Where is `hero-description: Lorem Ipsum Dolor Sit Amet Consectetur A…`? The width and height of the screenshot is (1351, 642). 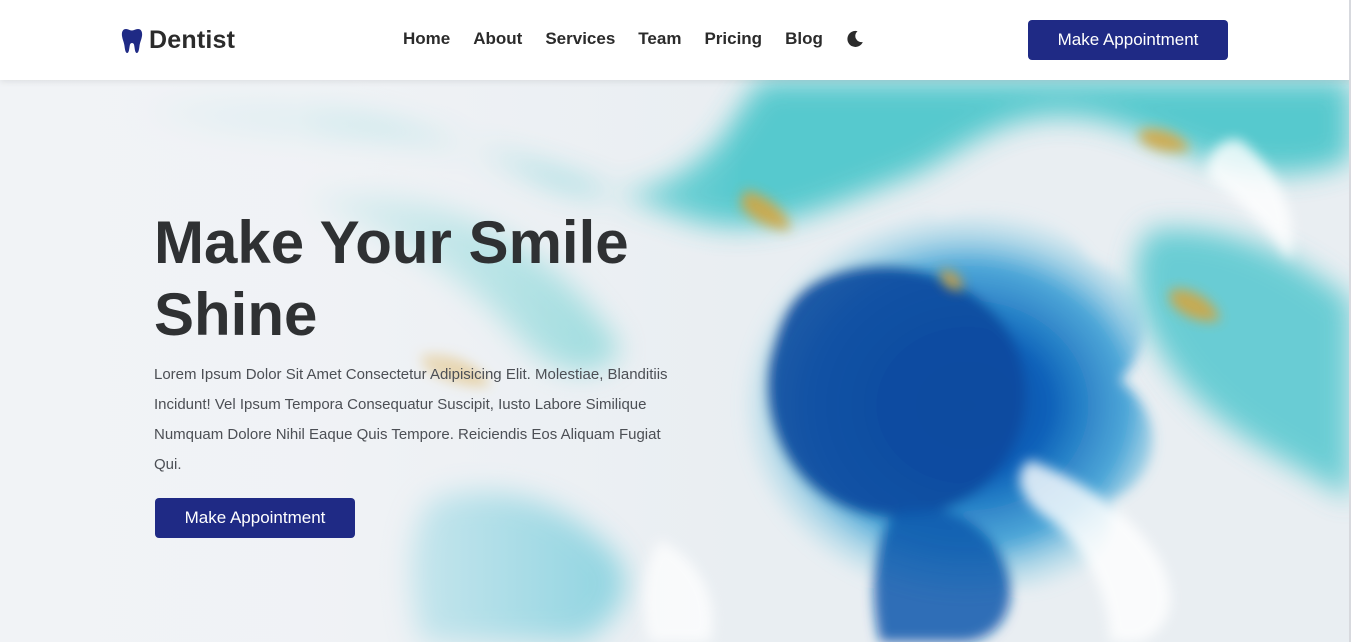 hero-description: Lorem Ipsum Dolor Sit Amet Consectetur A… is located at coordinates (411, 419).